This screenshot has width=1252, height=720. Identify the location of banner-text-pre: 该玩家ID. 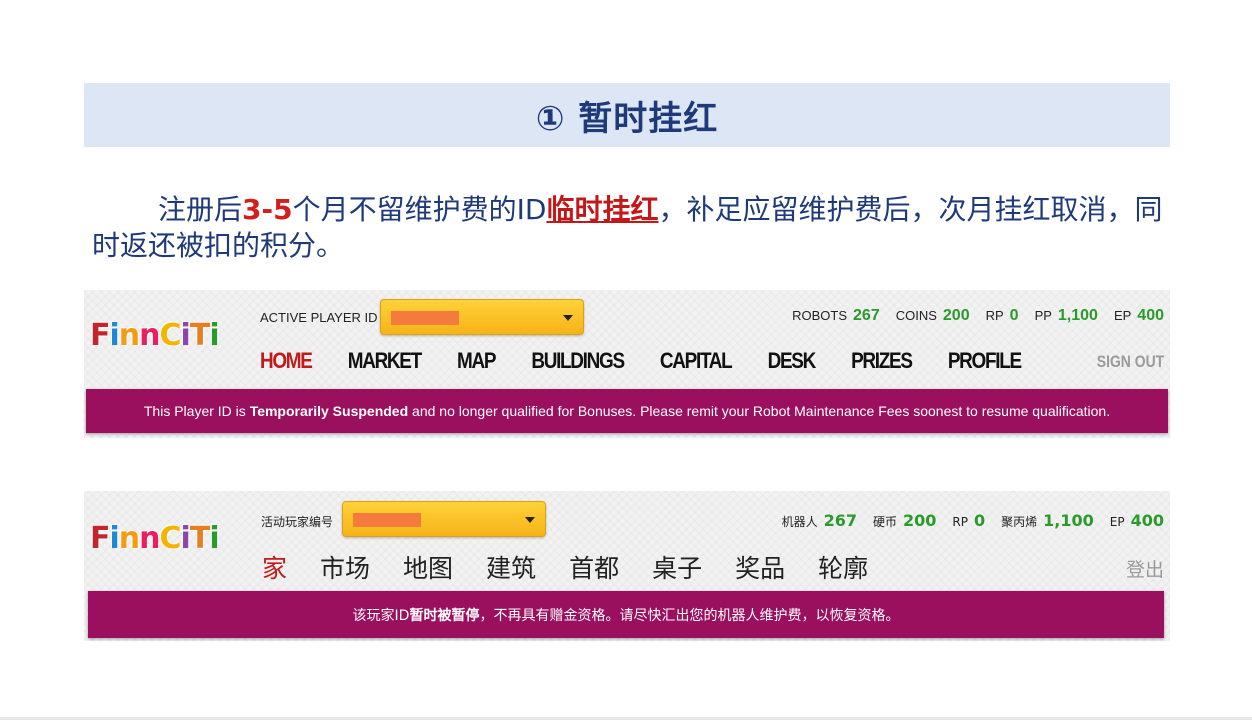
(381, 615).